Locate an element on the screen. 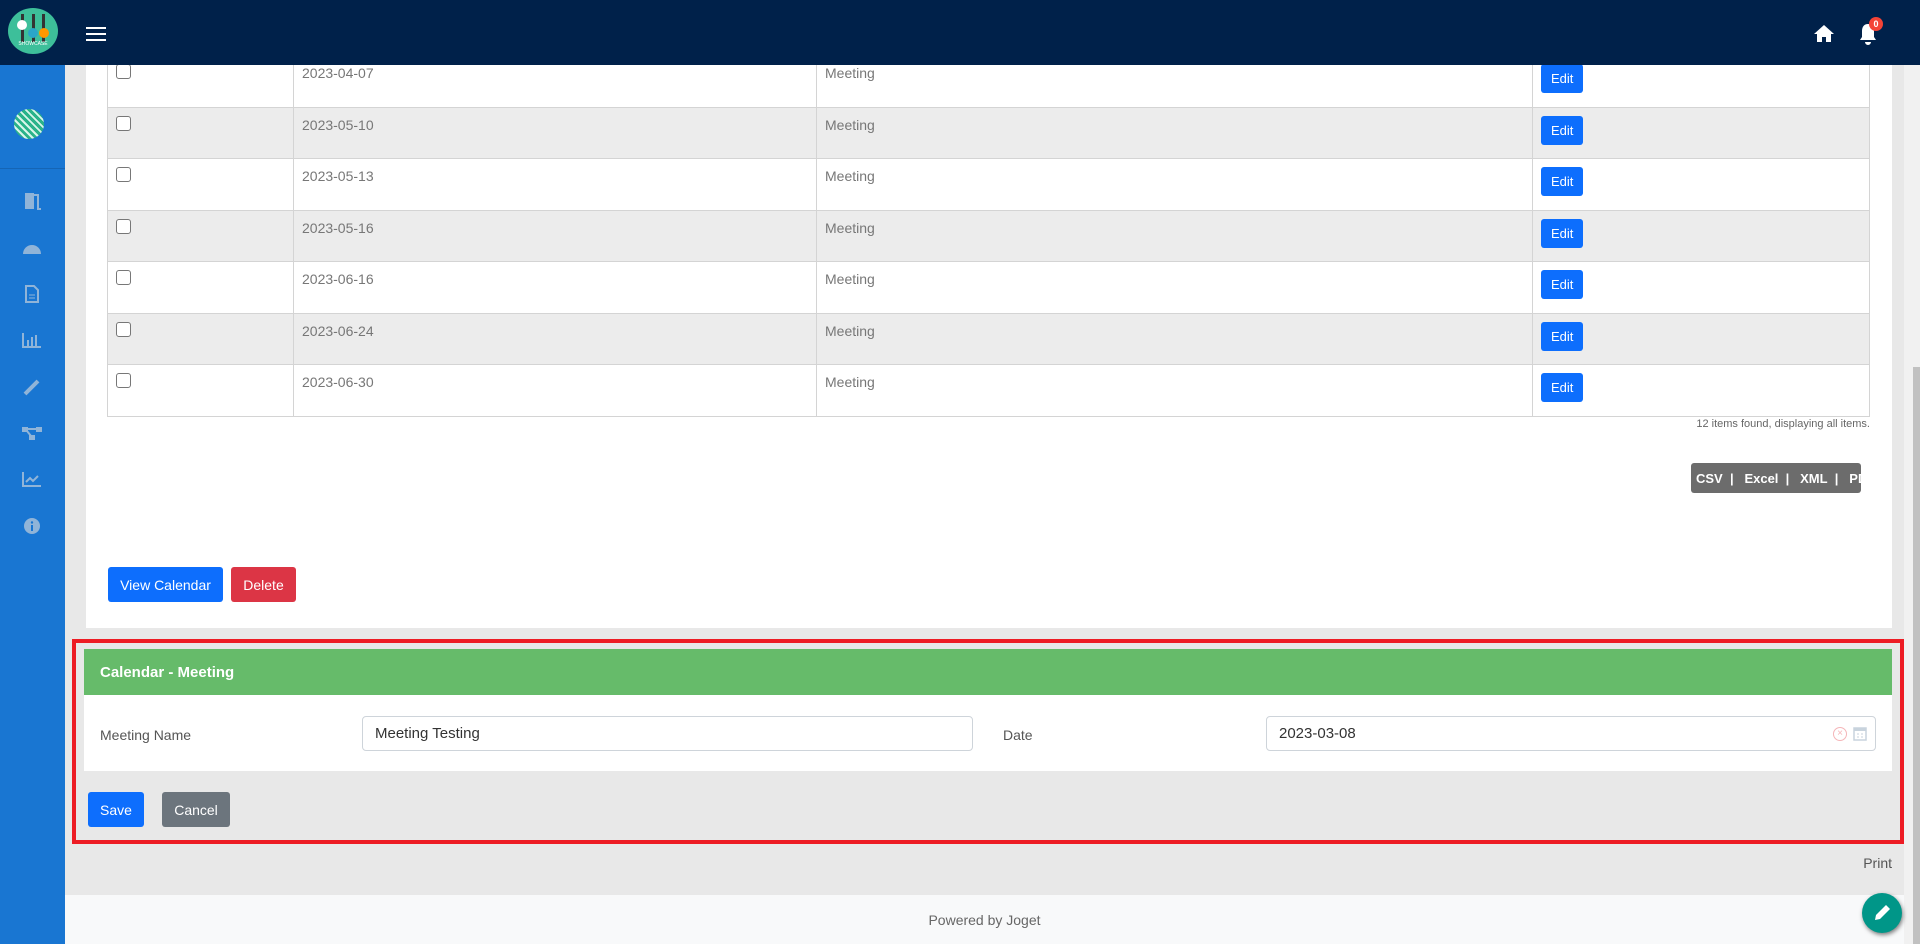  calendar-icon is located at coordinates (1860, 733).